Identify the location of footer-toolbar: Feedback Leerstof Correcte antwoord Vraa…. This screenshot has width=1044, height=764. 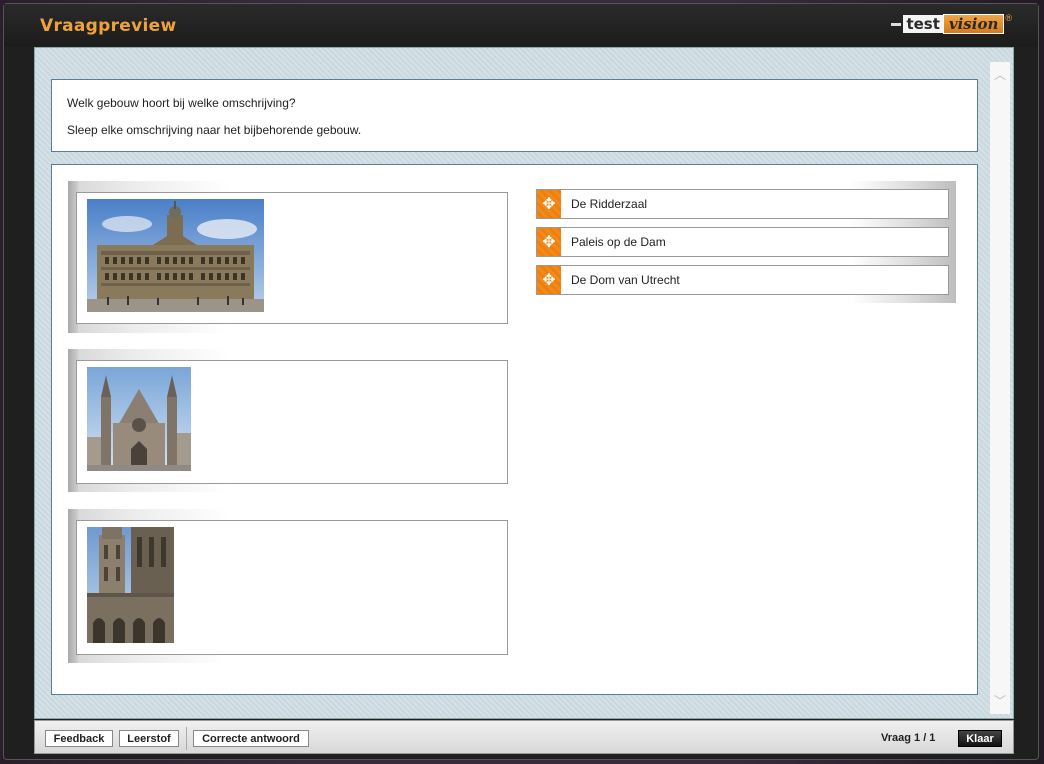
(524, 737).